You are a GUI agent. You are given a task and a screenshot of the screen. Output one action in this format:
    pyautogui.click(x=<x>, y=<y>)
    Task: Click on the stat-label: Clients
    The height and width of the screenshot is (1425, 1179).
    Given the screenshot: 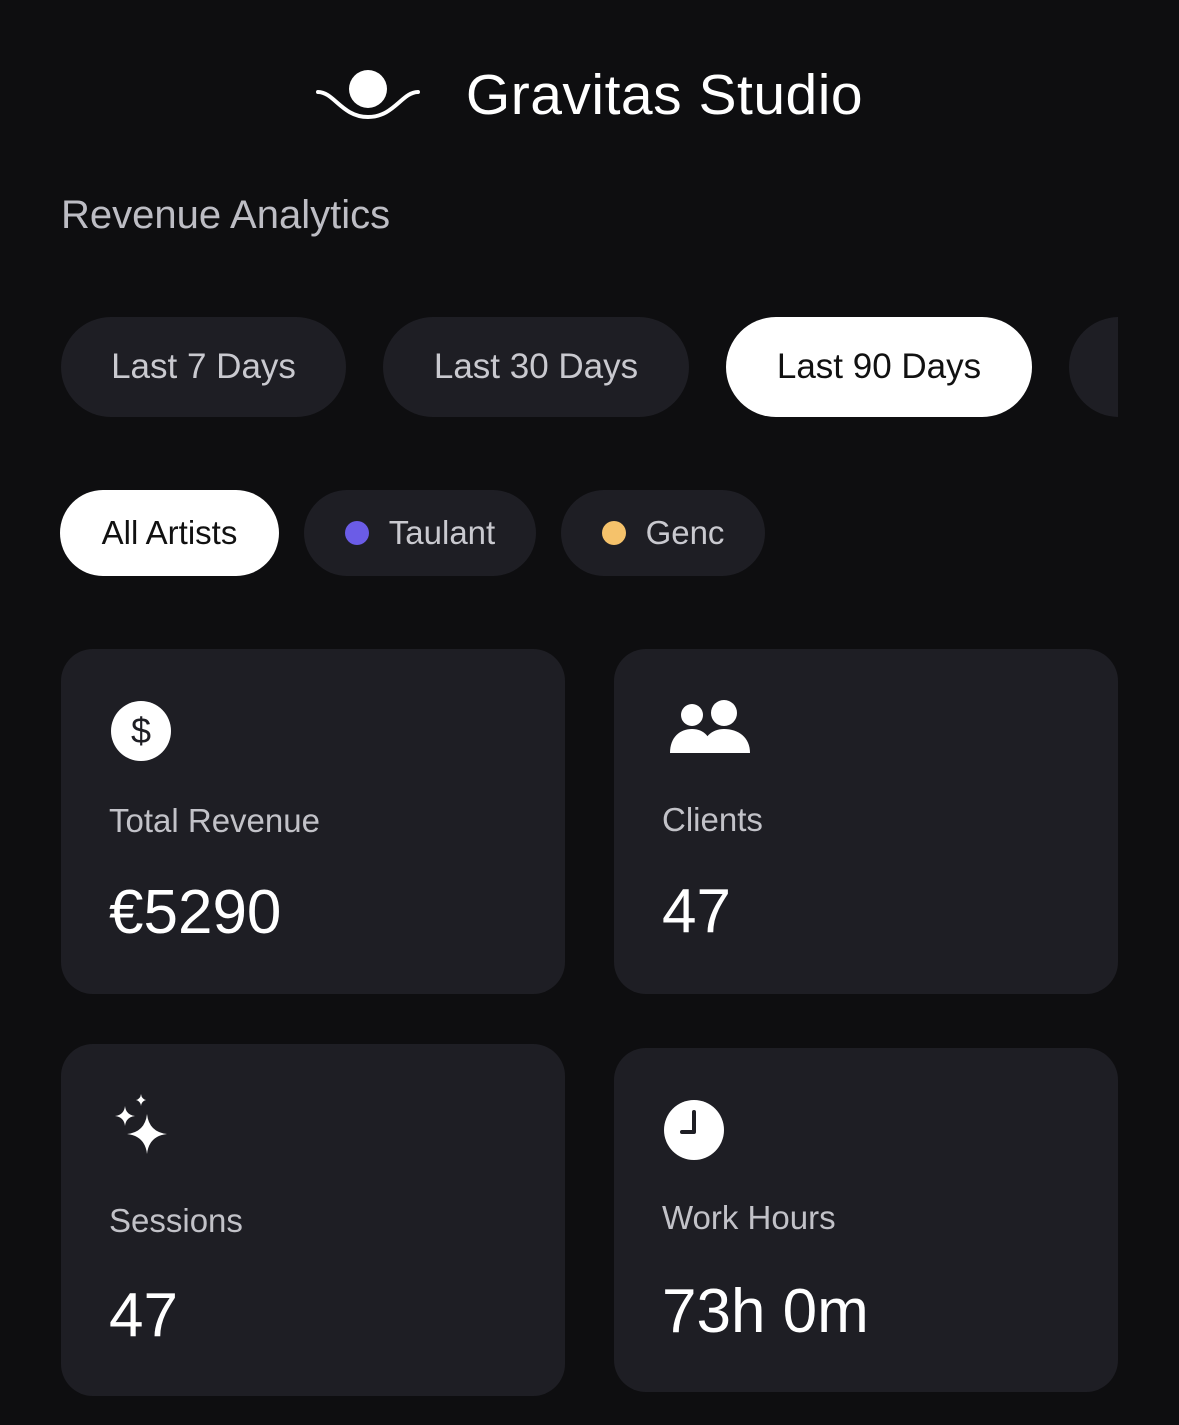 What is the action you would take?
    pyautogui.click(x=712, y=819)
    